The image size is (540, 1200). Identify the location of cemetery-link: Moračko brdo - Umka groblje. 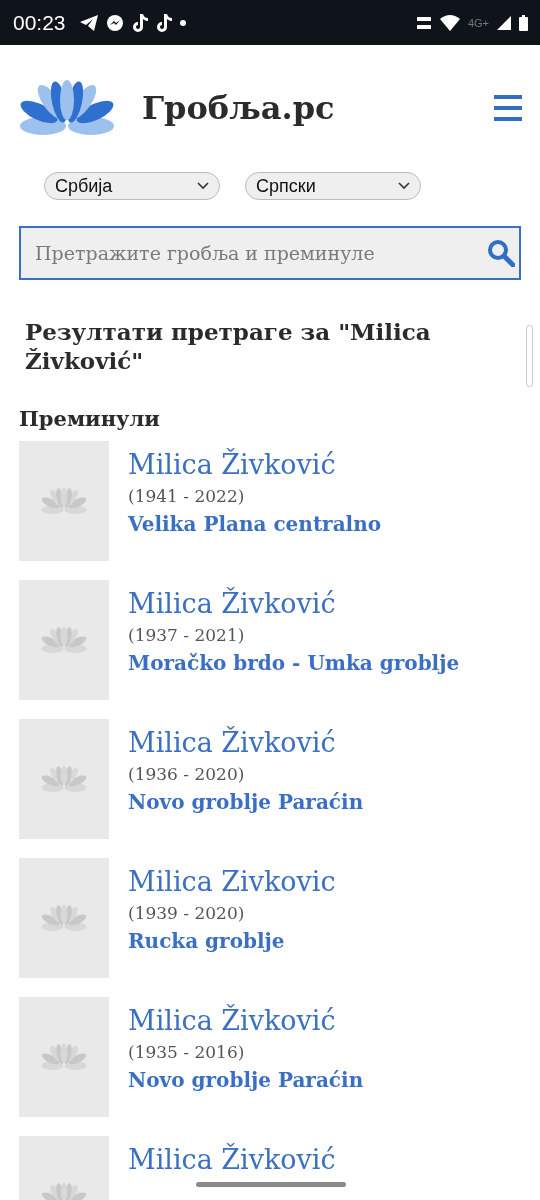
(294, 662).